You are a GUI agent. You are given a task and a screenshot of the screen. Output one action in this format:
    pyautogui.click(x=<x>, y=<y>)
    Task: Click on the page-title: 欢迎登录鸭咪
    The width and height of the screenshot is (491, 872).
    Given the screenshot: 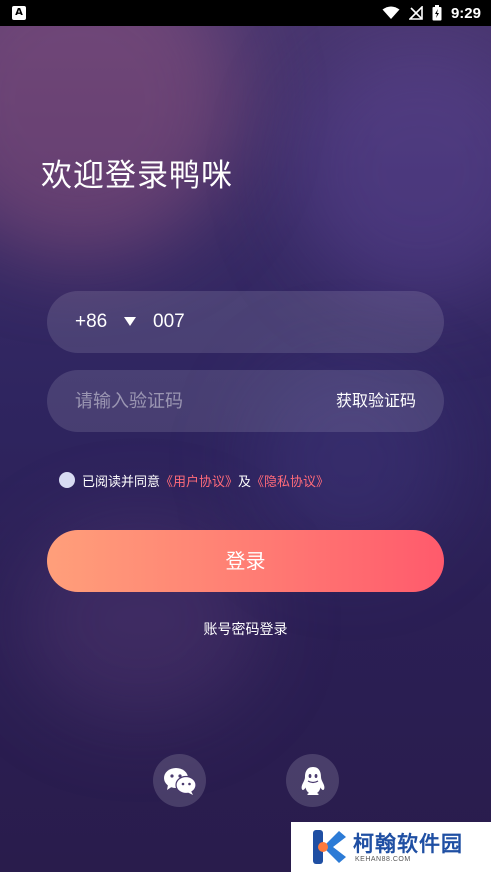 What is the action you would take?
    pyautogui.click(x=137, y=176)
    